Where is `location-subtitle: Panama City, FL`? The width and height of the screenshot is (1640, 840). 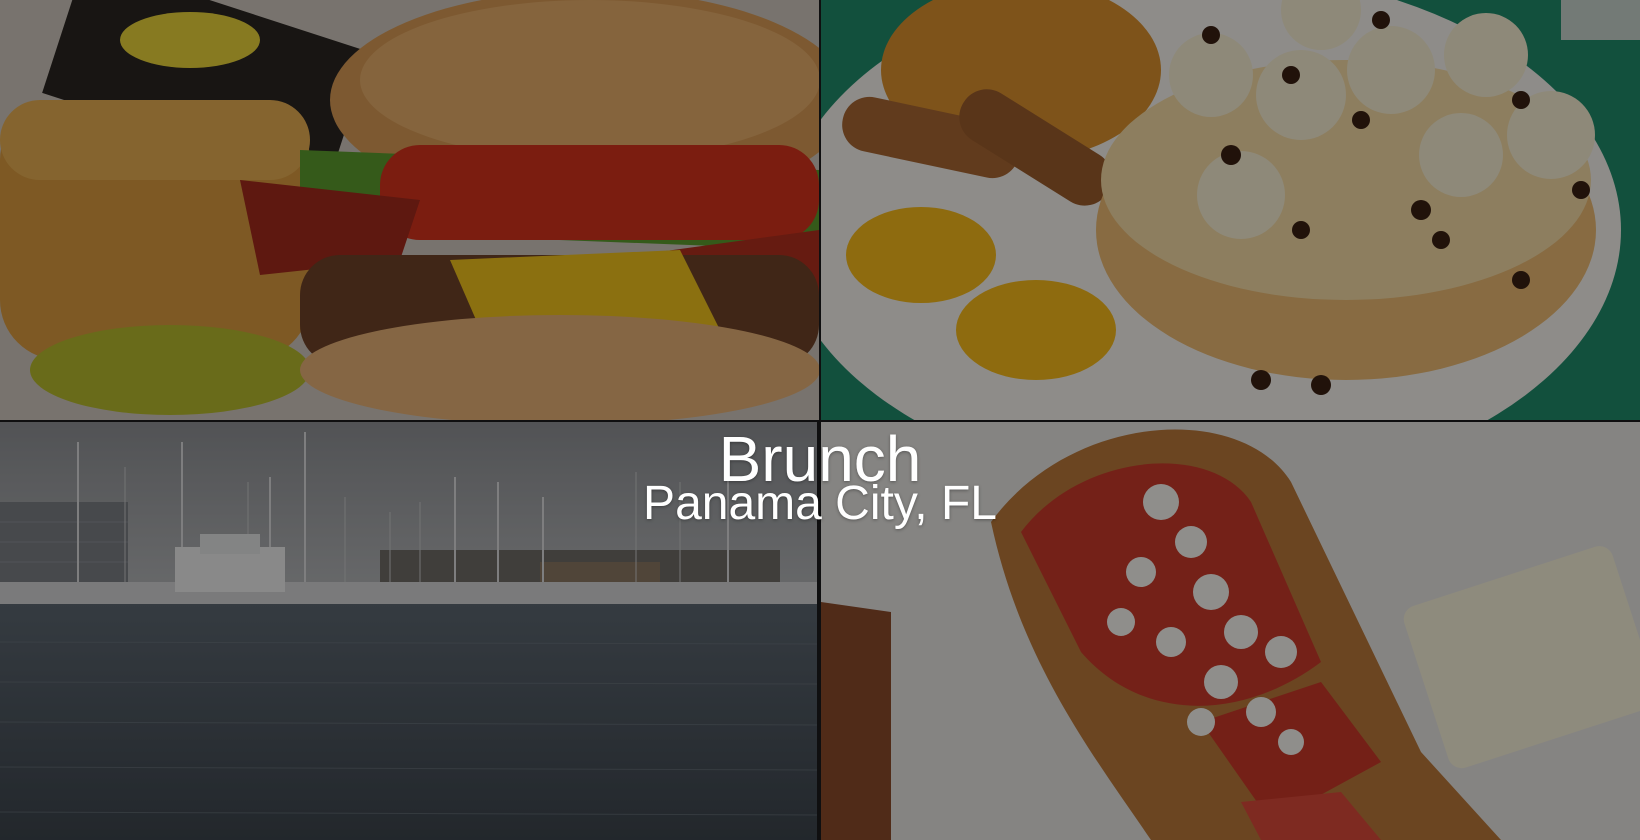
location-subtitle: Panama City, FL is located at coordinates (820, 503).